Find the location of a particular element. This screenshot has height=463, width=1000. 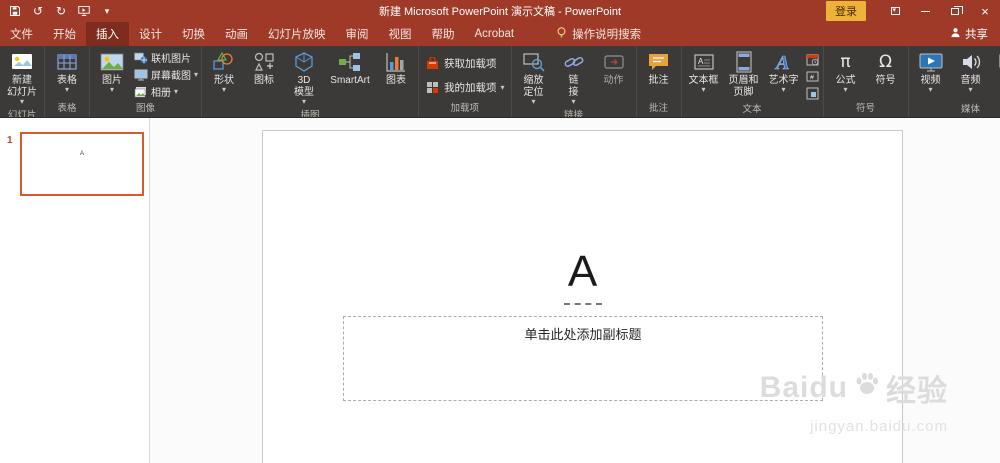

wordart-icon: A is located at coordinates (783, 62).